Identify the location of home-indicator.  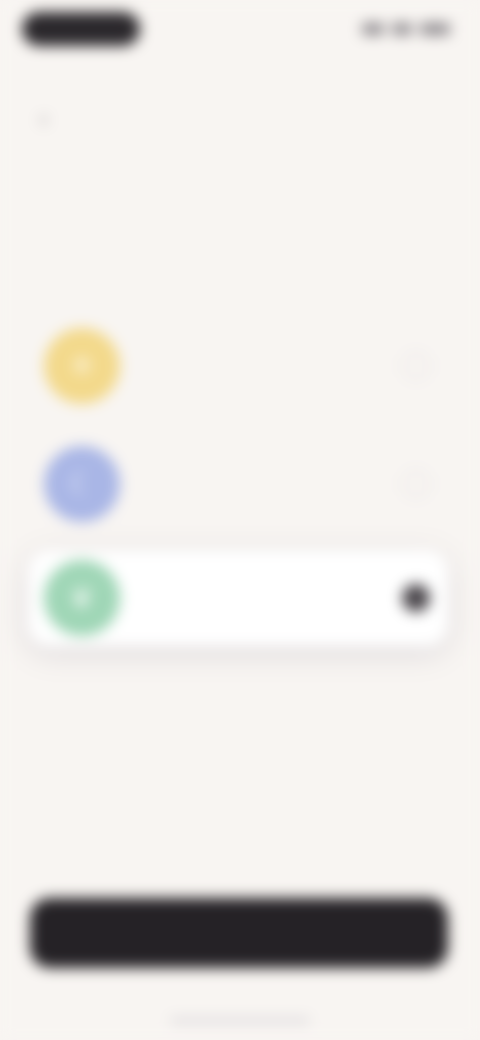
(240, 1020).